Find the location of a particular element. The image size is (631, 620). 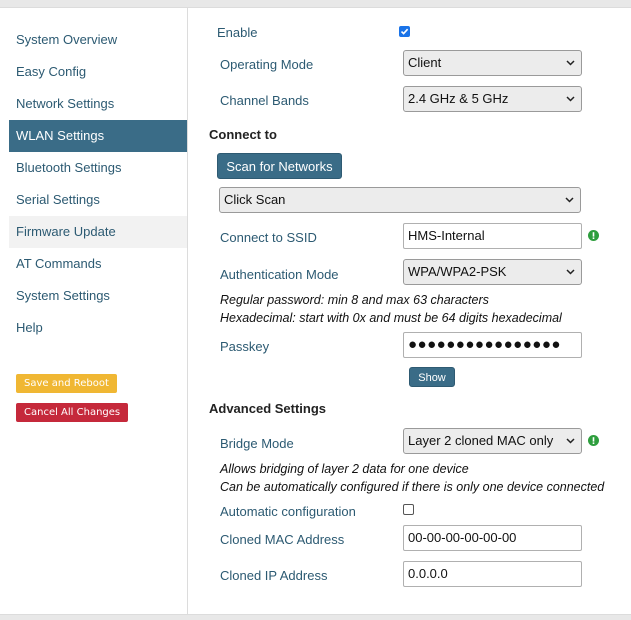

enable-checkbox is located at coordinates (404, 31).